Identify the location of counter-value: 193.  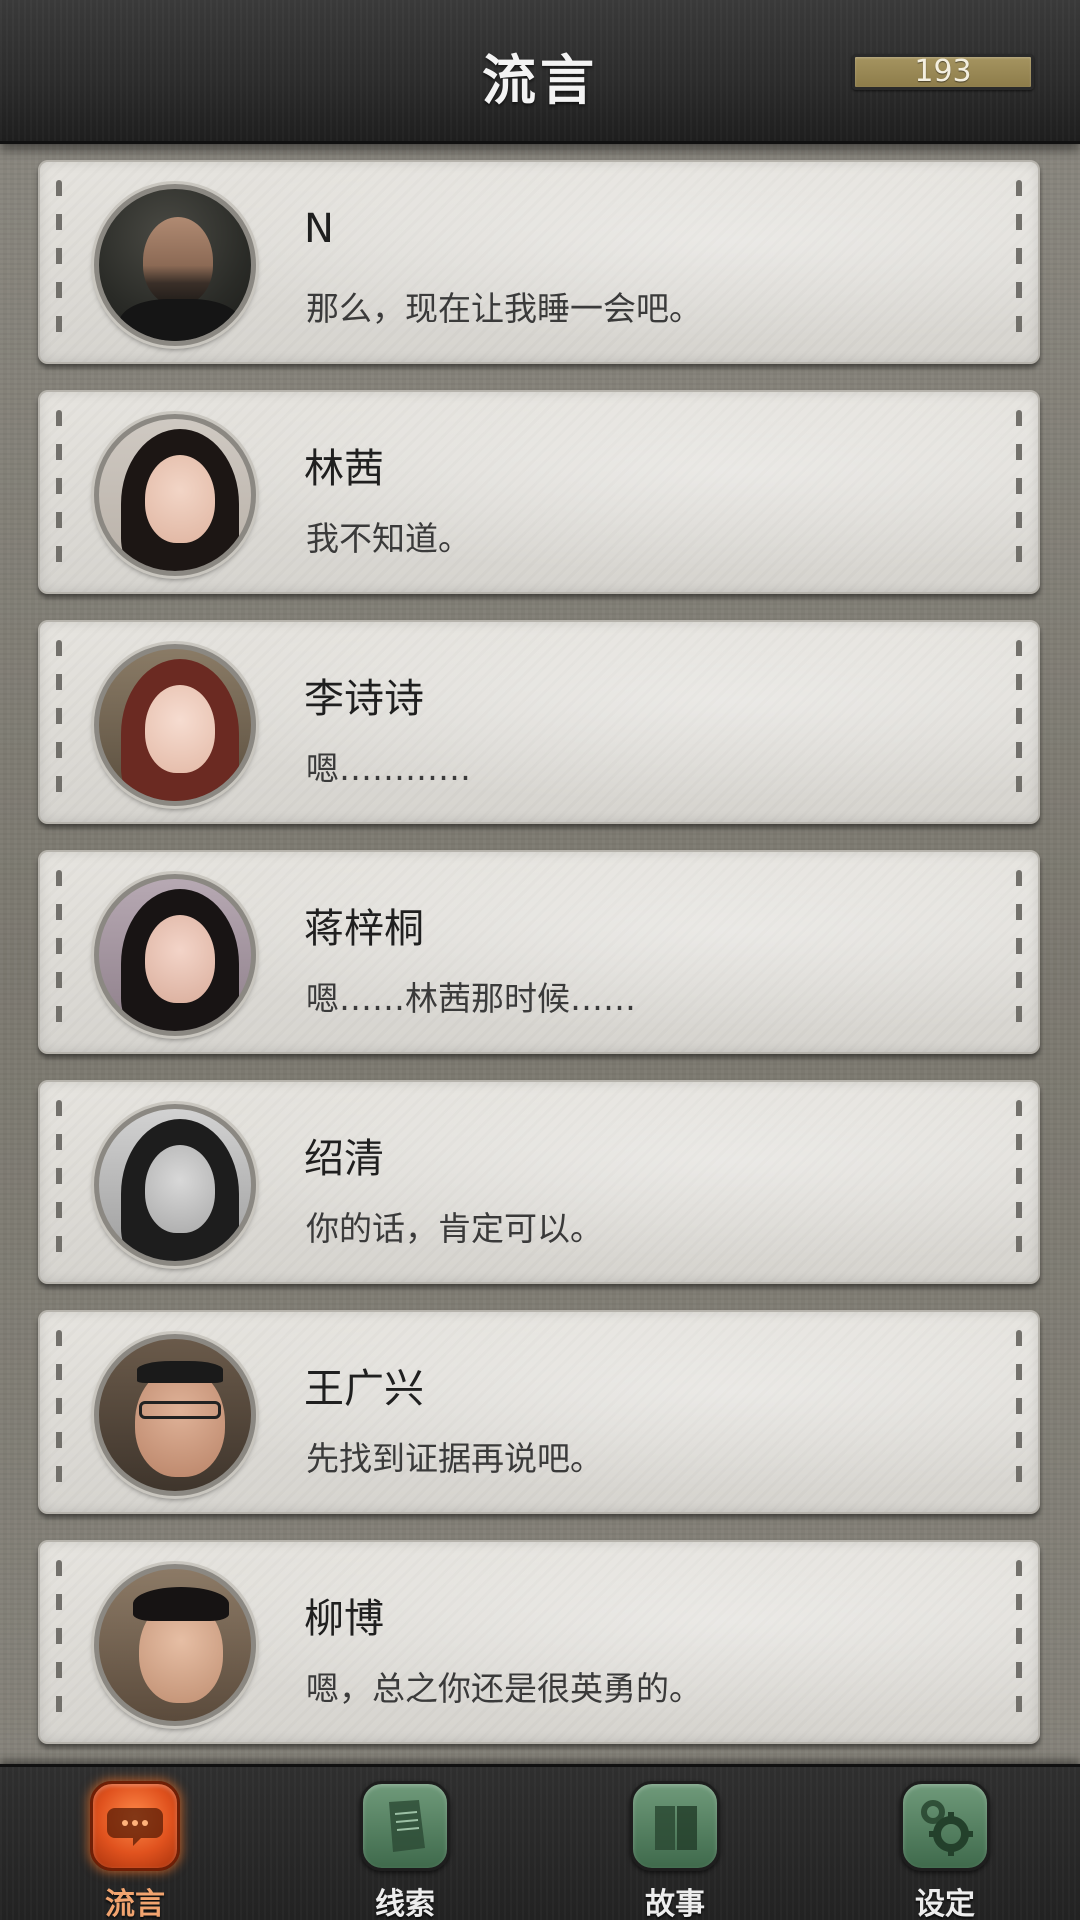
(943, 71).